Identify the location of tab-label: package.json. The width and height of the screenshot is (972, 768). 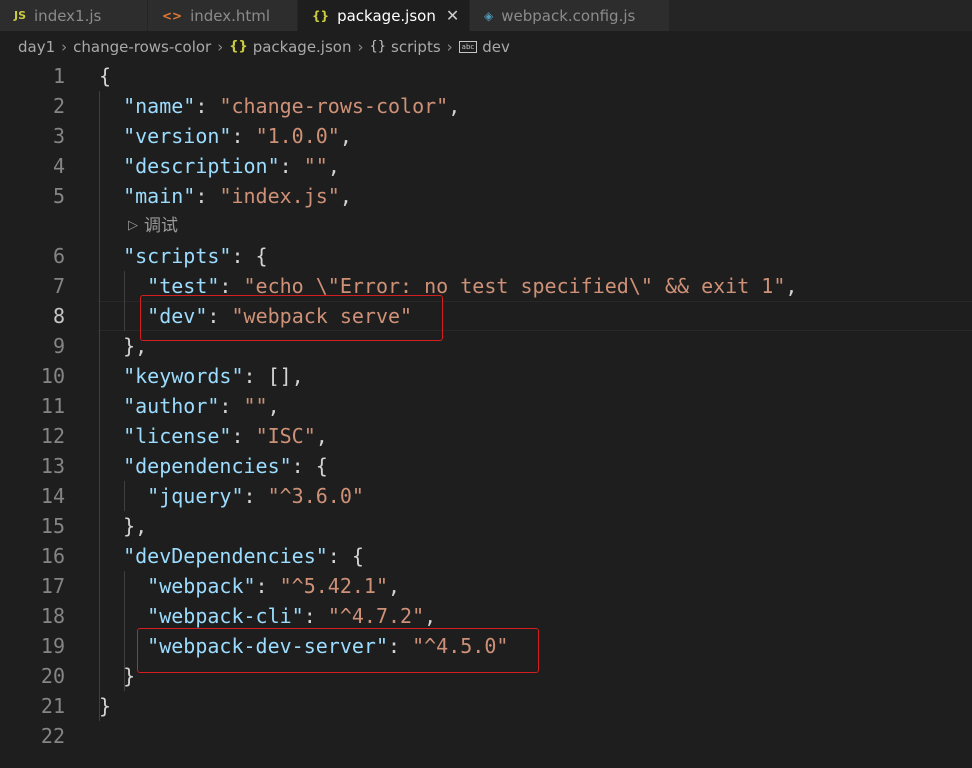
(386, 15).